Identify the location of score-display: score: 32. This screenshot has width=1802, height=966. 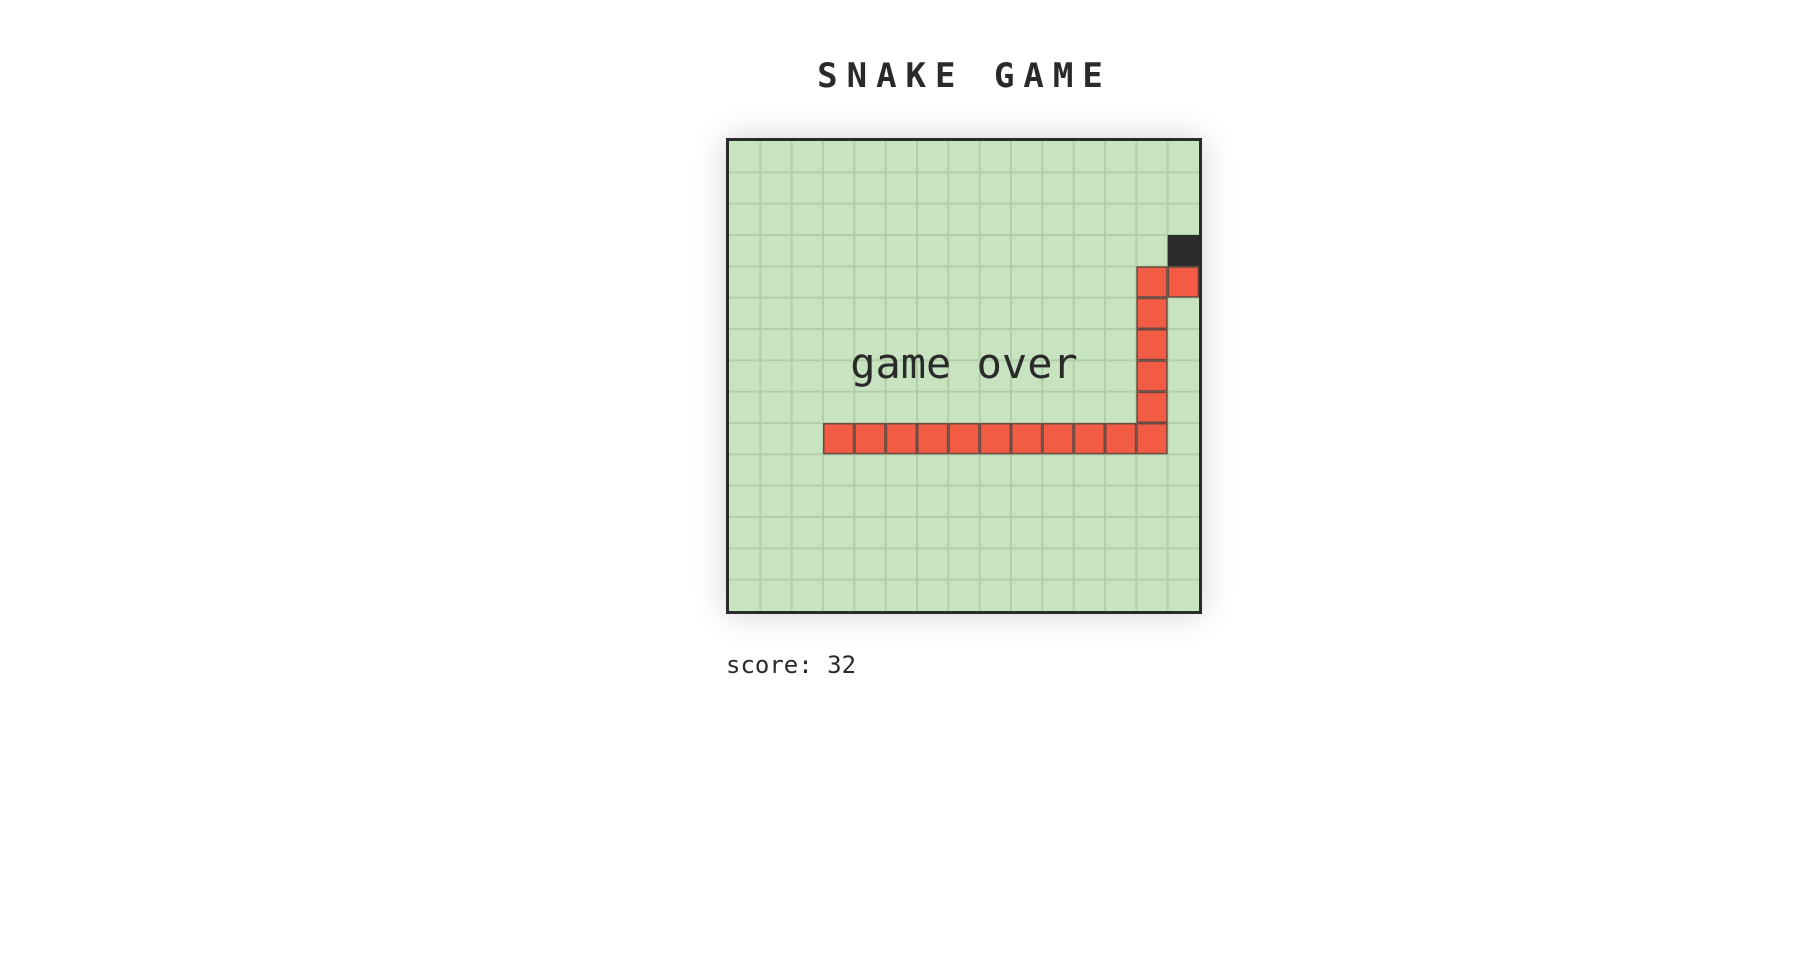
(791, 665).